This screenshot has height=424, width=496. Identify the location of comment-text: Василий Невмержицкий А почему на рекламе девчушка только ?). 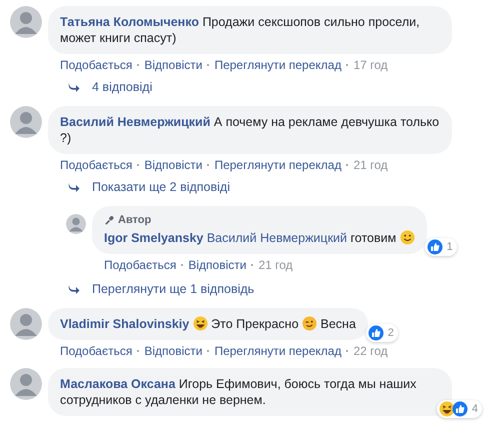
(250, 130).